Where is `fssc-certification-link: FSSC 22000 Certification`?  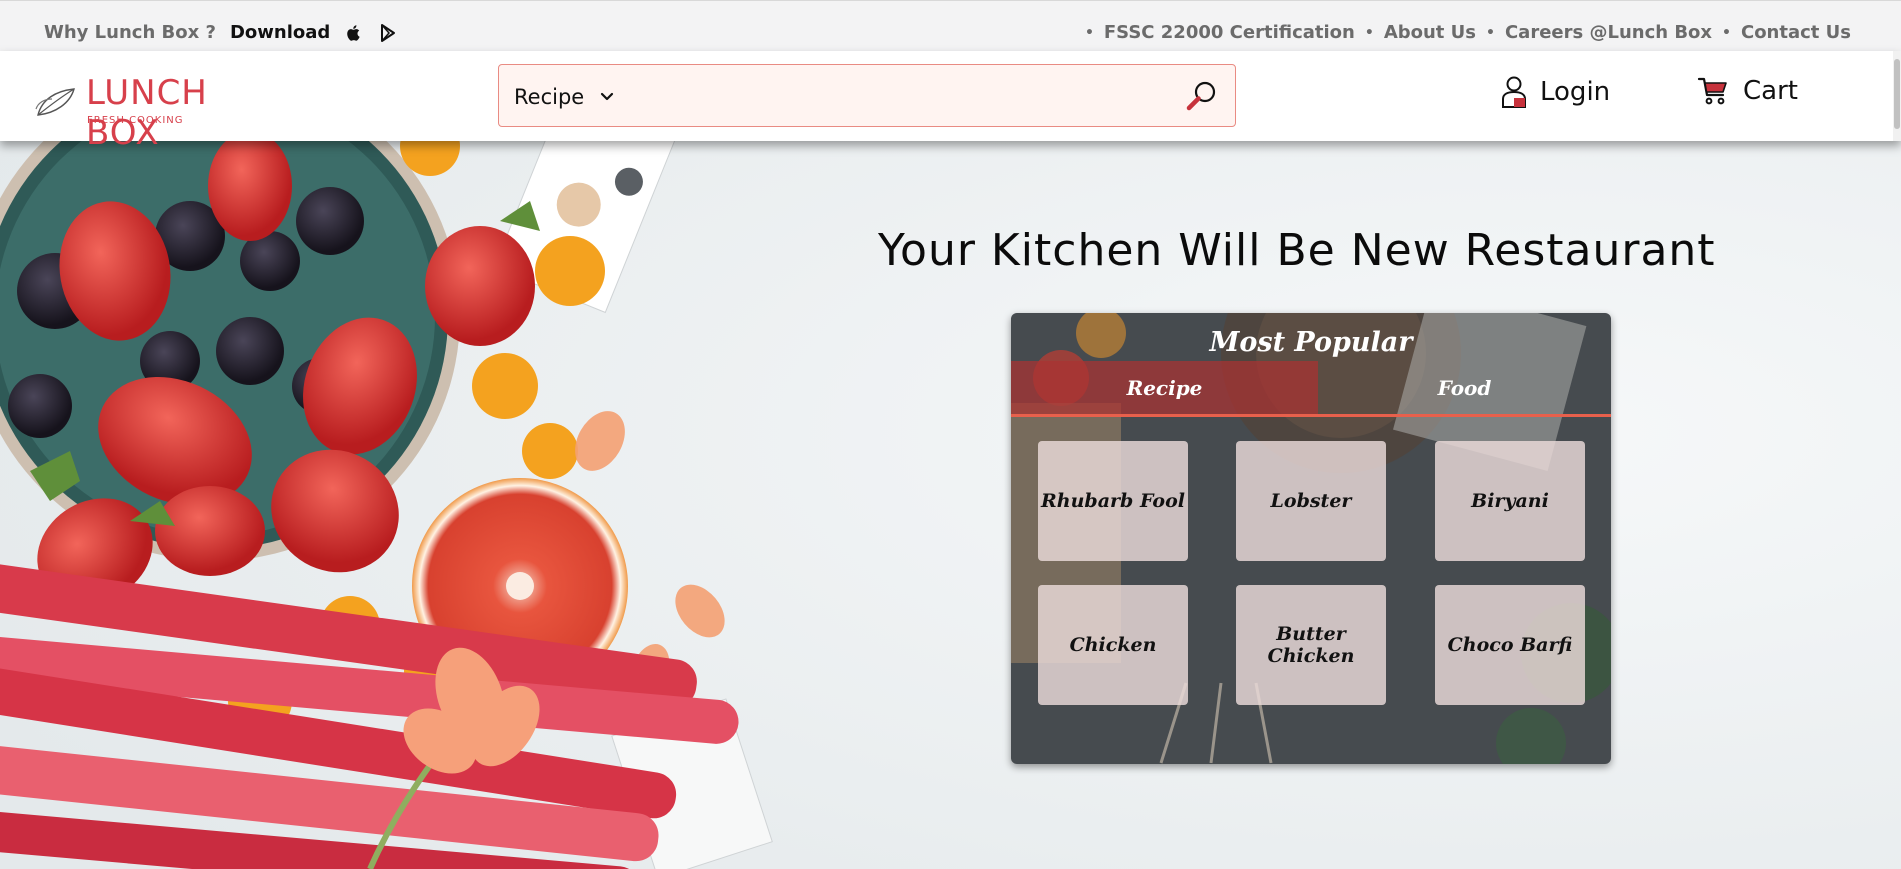 fssc-certification-link: FSSC 22000 Certification is located at coordinates (1229, 32).